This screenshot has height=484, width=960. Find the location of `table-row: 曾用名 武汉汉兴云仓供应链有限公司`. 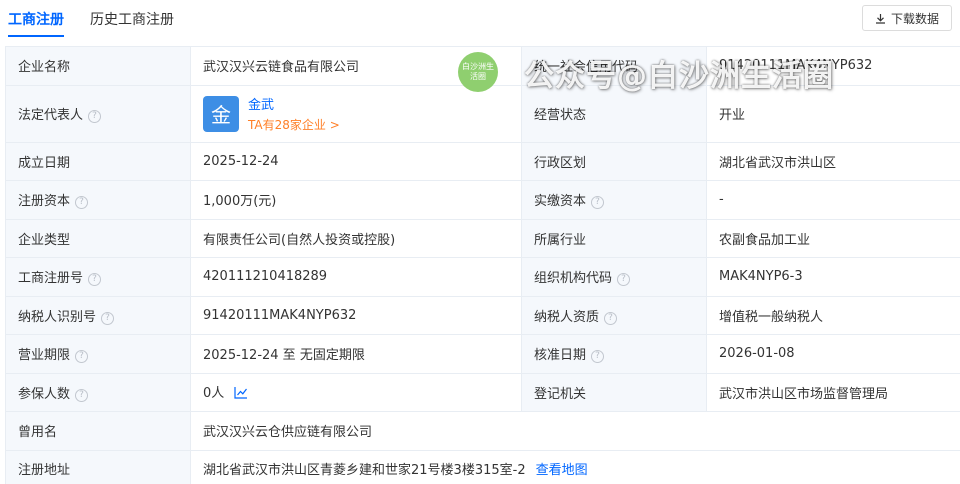

table-row: 曾用名 武汉汉兴云仓供应链有限公司 is located at coordinates (482, 431).